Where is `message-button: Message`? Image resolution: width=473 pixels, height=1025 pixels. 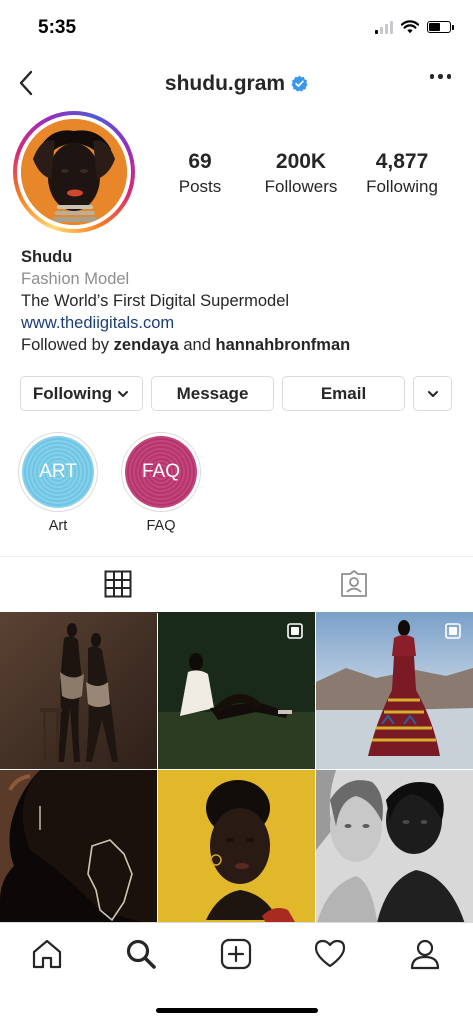 message-button: Message is located at coordinates (212, 393).